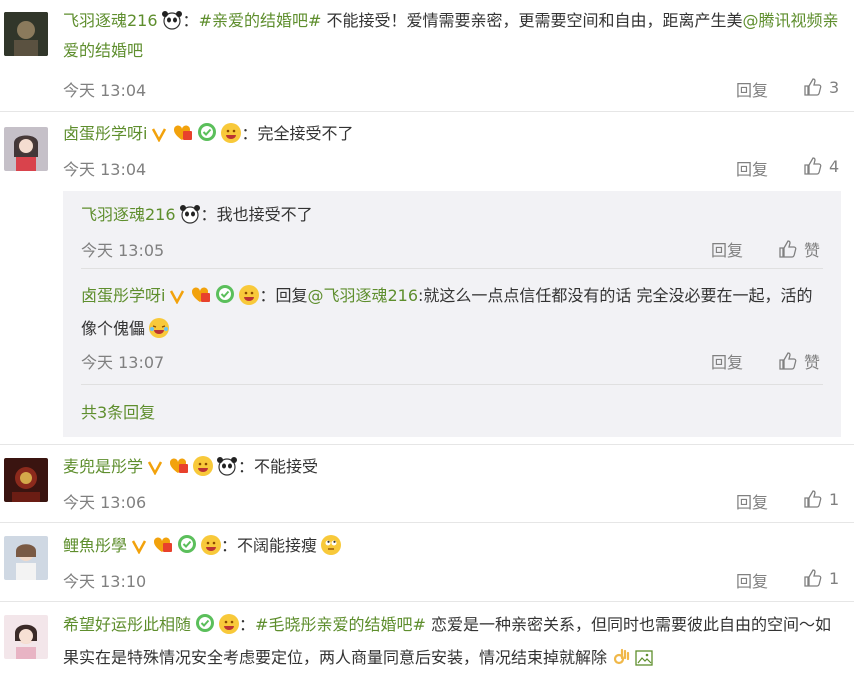  I want to click on like-button: 3, so click(821, 87).